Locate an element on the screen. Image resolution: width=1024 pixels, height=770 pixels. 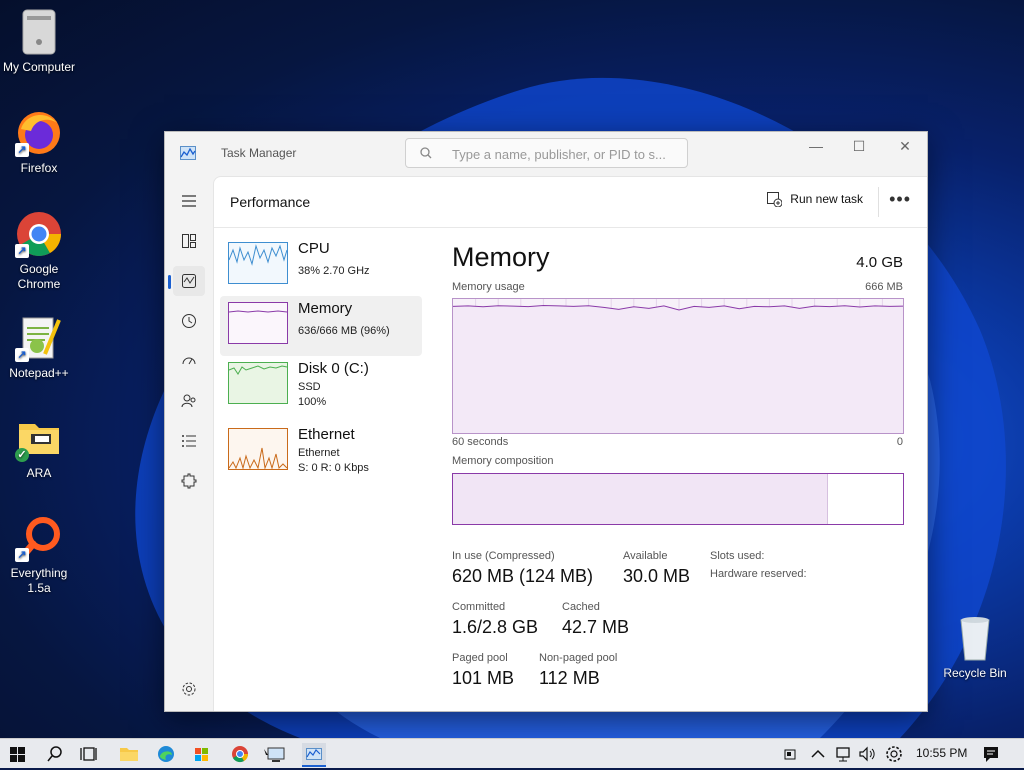
taskbar-edge is located at coordinates (166, 754).